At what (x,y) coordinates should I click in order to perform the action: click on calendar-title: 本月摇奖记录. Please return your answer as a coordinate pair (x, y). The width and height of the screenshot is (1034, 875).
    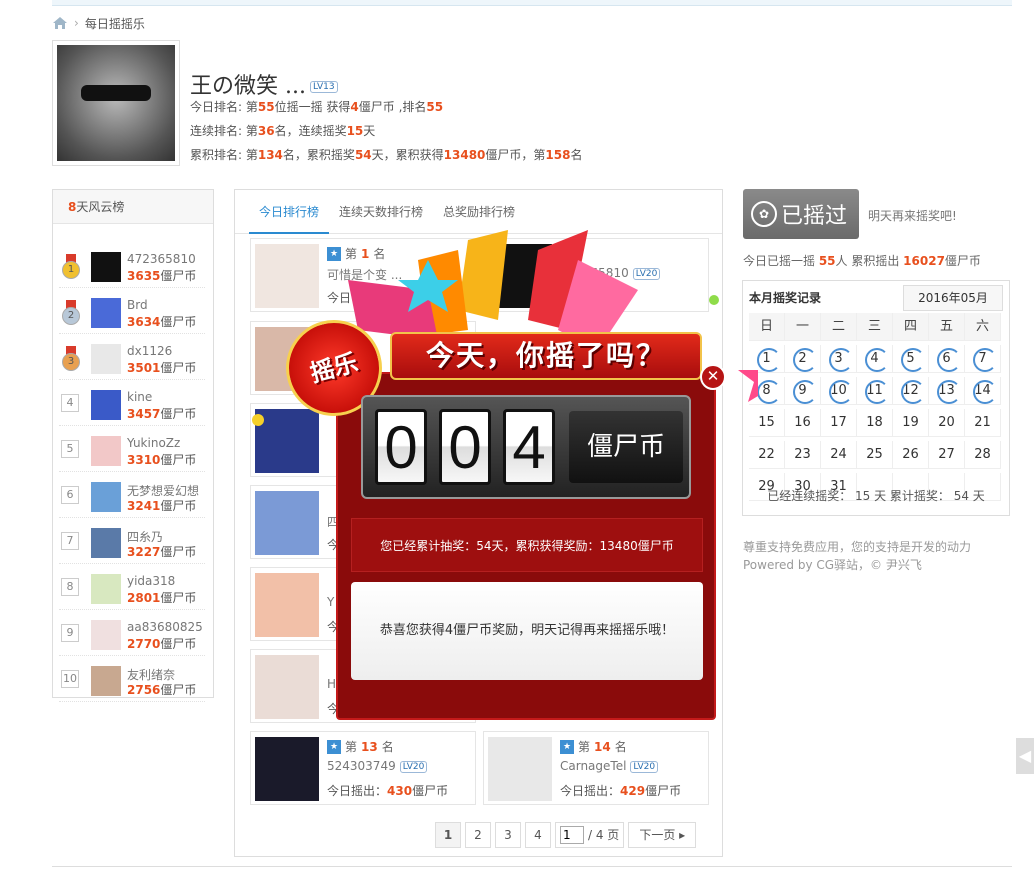
    Looking at the image, I should click on (785, 298).